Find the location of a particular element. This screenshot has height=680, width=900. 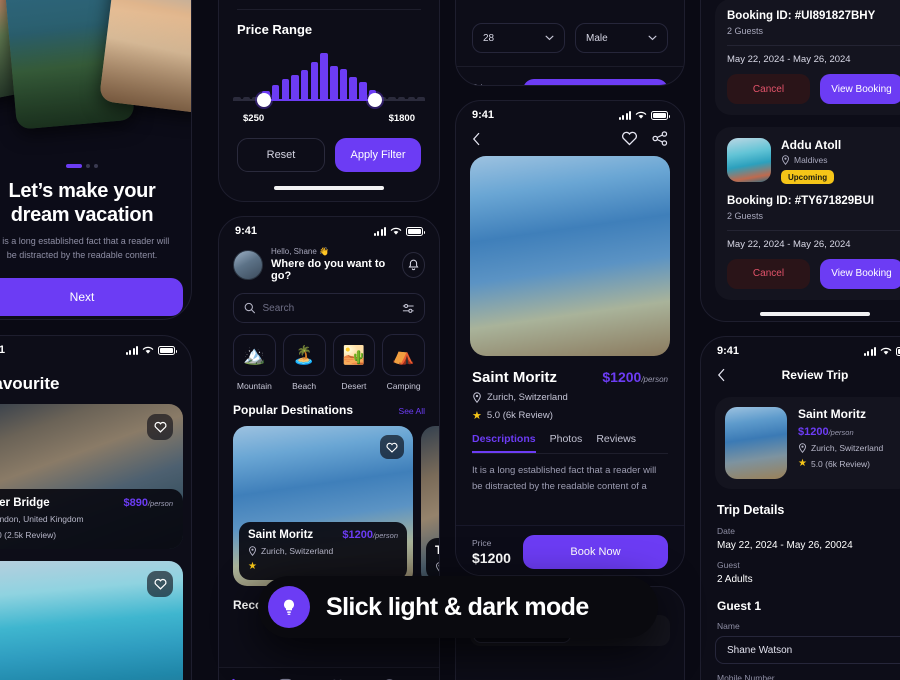

onboarding-photo-collage is located at coordinates (95, 78).